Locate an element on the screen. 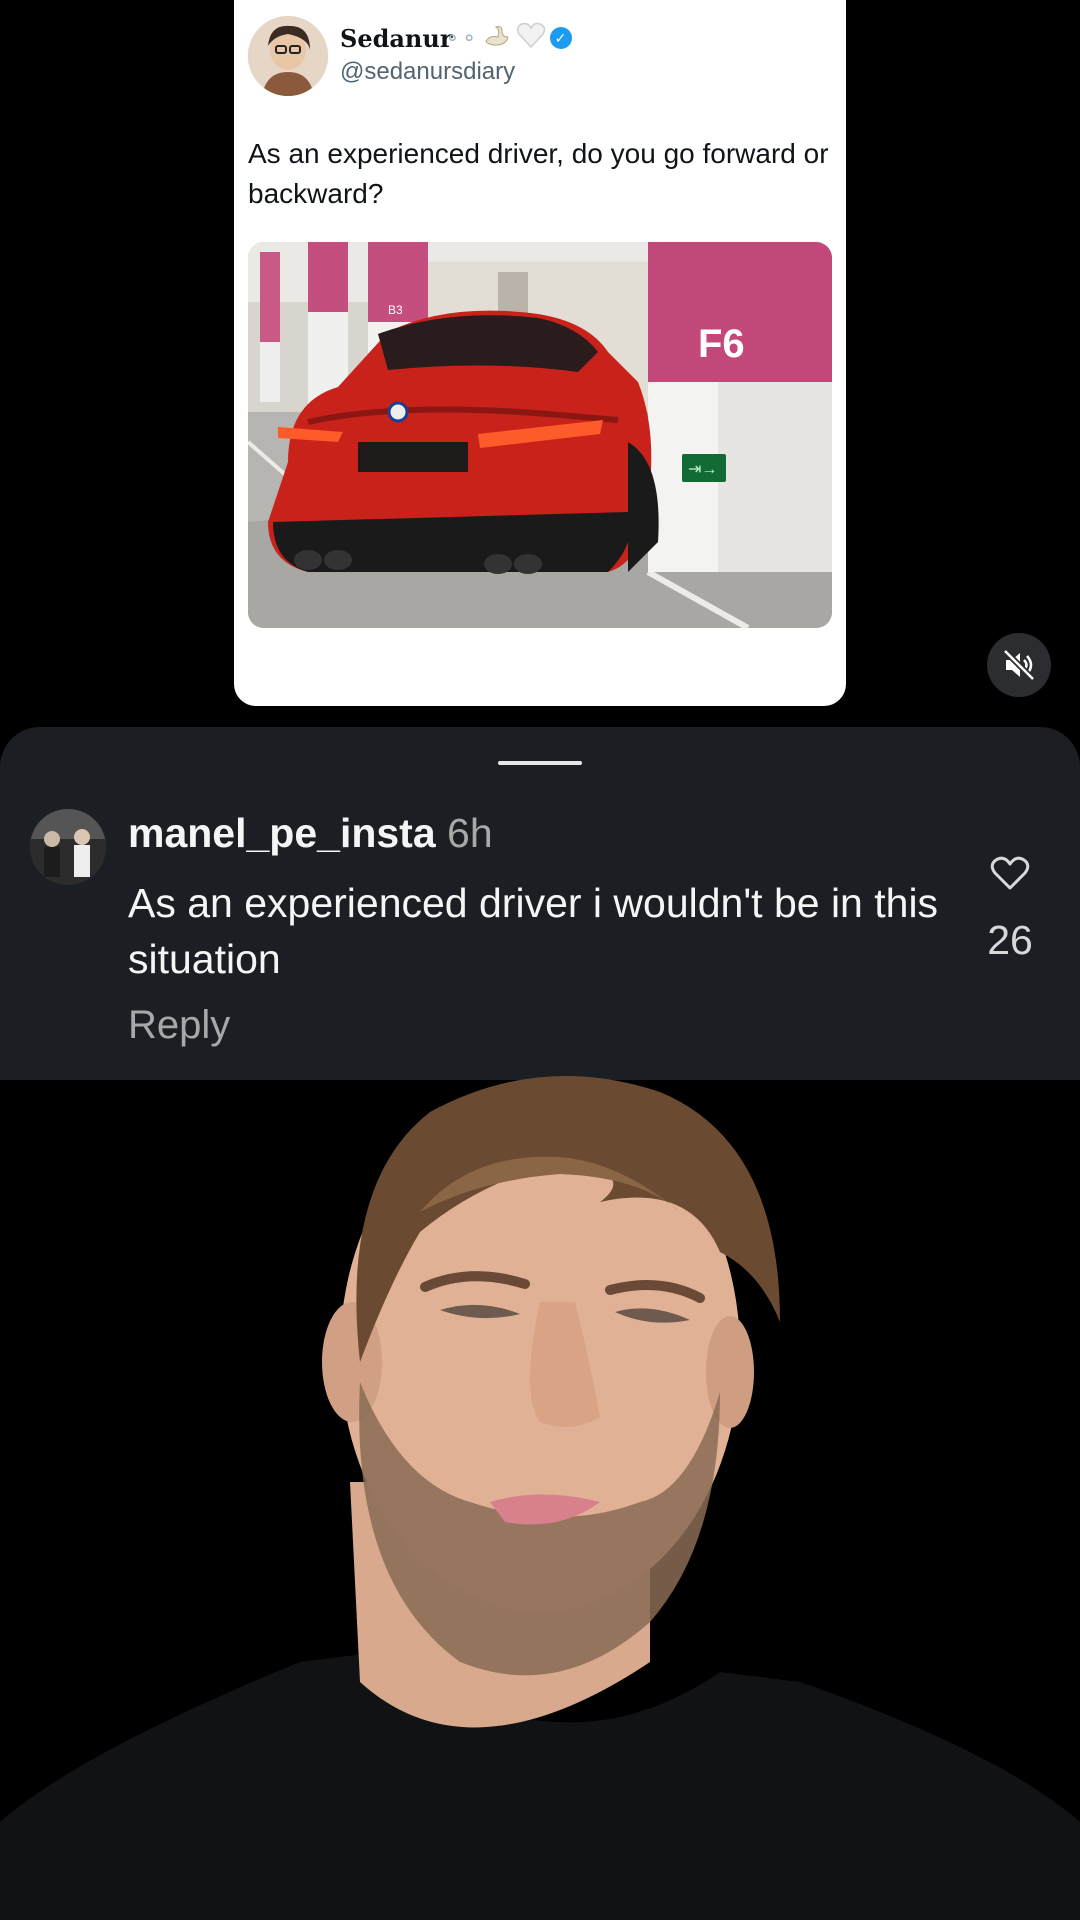 Image resolution: width=1080 pixels, height=1920 pixels. pillar-label-back: B3 is located at coordinates (395, 310).